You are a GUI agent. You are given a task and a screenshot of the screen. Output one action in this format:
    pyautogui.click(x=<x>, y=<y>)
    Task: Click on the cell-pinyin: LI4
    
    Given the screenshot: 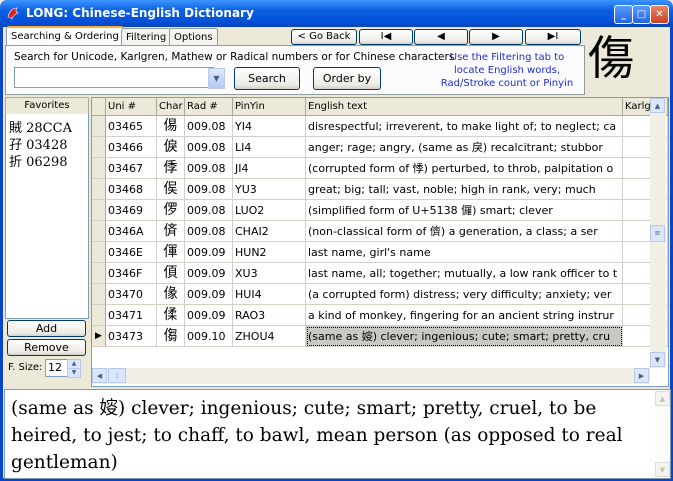 What is the action you would take?
    pyautogui.click(x=269, y=147)
    